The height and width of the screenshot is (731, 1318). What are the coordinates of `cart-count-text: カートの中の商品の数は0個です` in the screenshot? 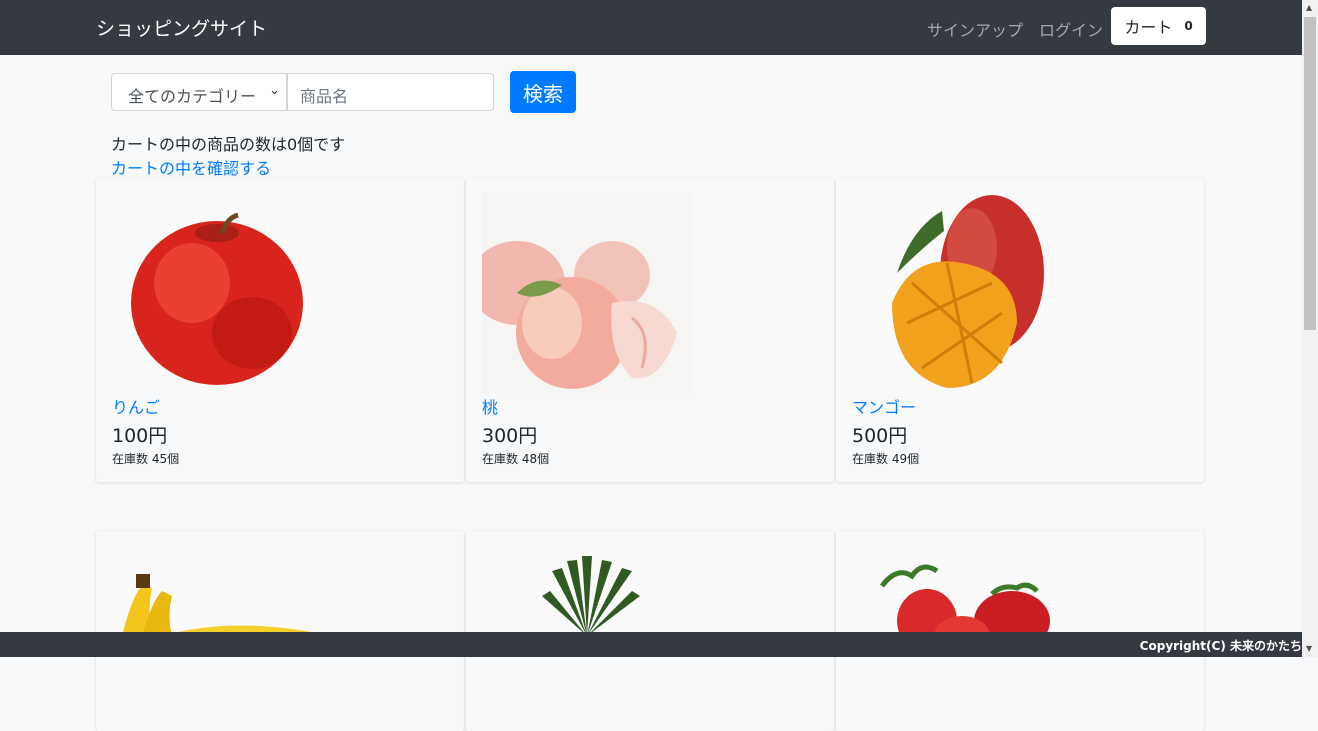 It's located at (228, 144).